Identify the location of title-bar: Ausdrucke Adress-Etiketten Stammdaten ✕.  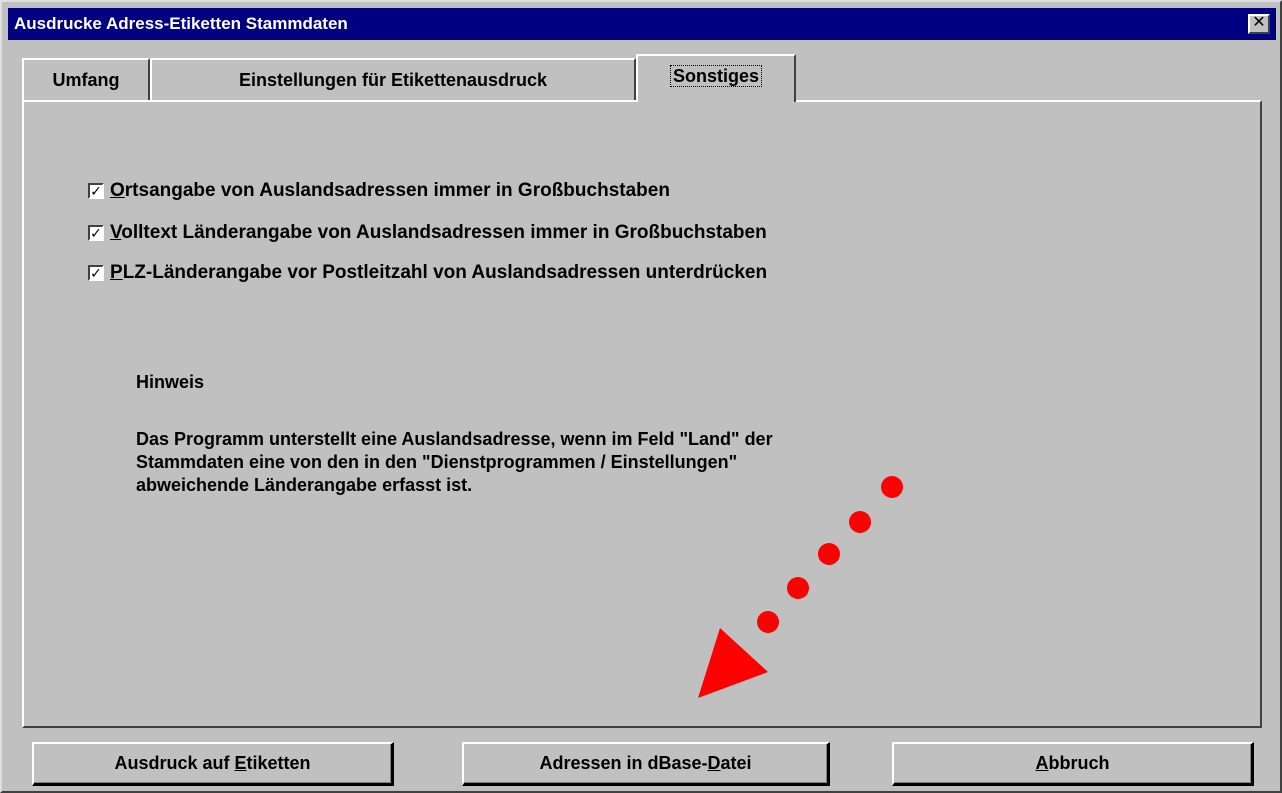
(642, 24).